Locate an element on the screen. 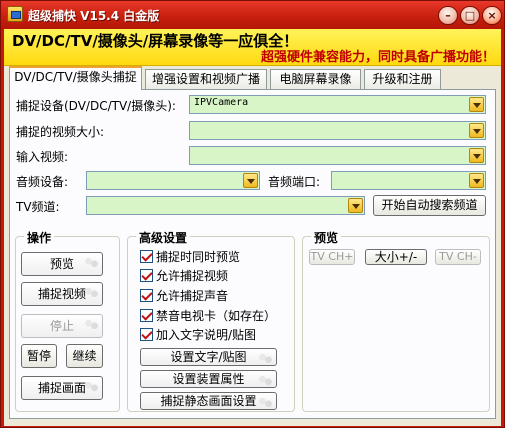  capture-video-button: 捕捉视频 is located at coordinates (62, 294).